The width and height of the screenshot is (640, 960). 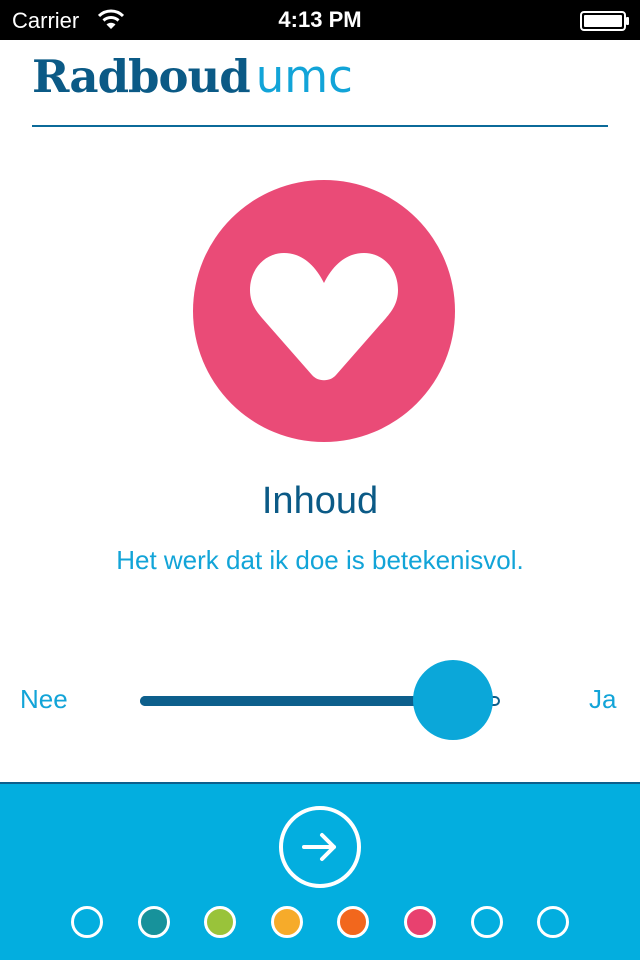 What do you see at coordinates (304, 76) in the screenshot?
I see `logo-text-umc: umc` at bounding box center [304, 76].